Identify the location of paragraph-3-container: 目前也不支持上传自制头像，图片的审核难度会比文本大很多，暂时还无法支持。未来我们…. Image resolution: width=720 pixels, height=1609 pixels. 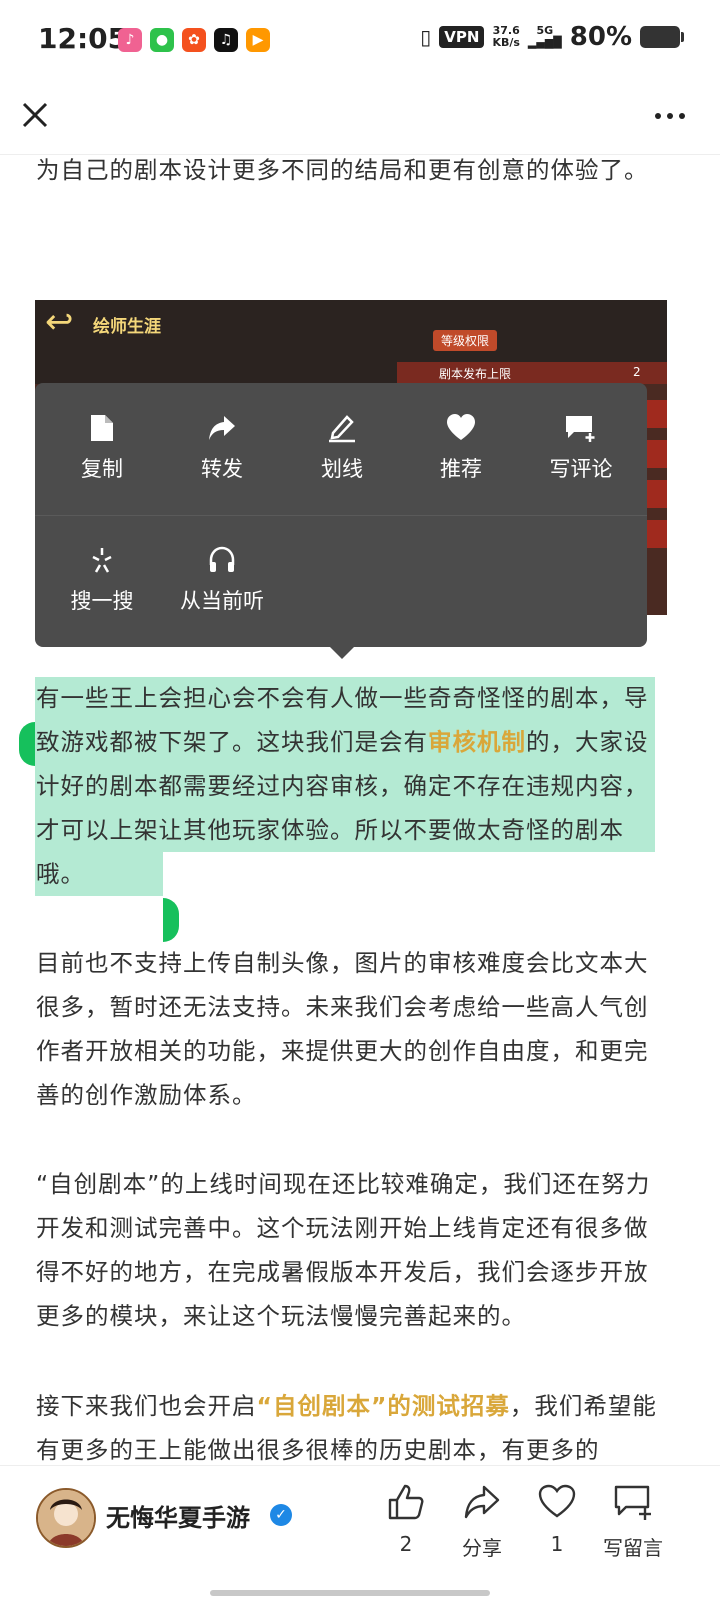
(350, 1029).